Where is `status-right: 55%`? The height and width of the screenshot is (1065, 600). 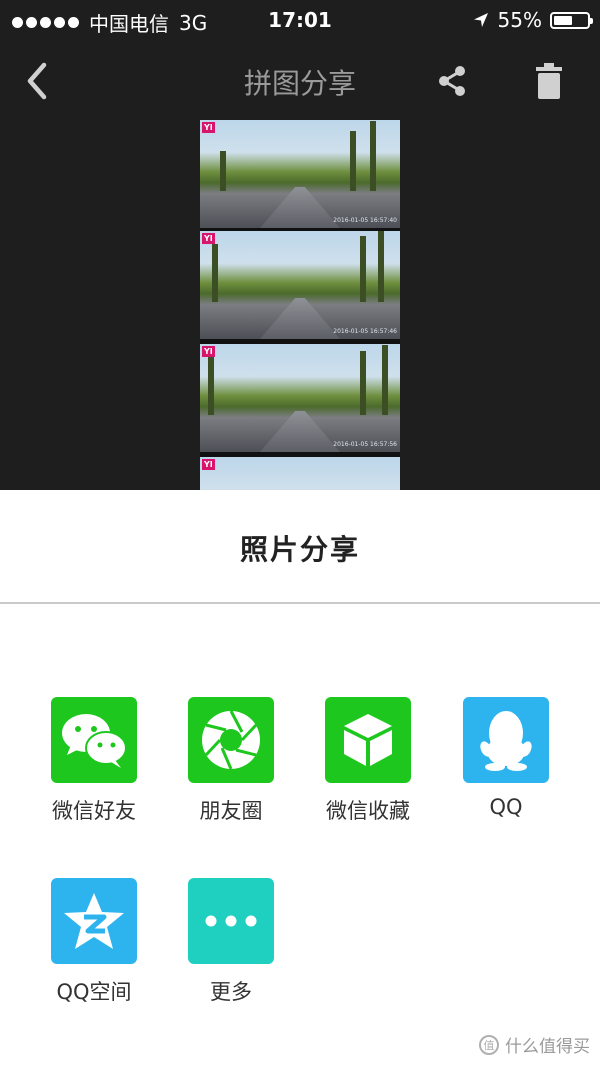
status-right: 55% is located at coordinates (532, 20).